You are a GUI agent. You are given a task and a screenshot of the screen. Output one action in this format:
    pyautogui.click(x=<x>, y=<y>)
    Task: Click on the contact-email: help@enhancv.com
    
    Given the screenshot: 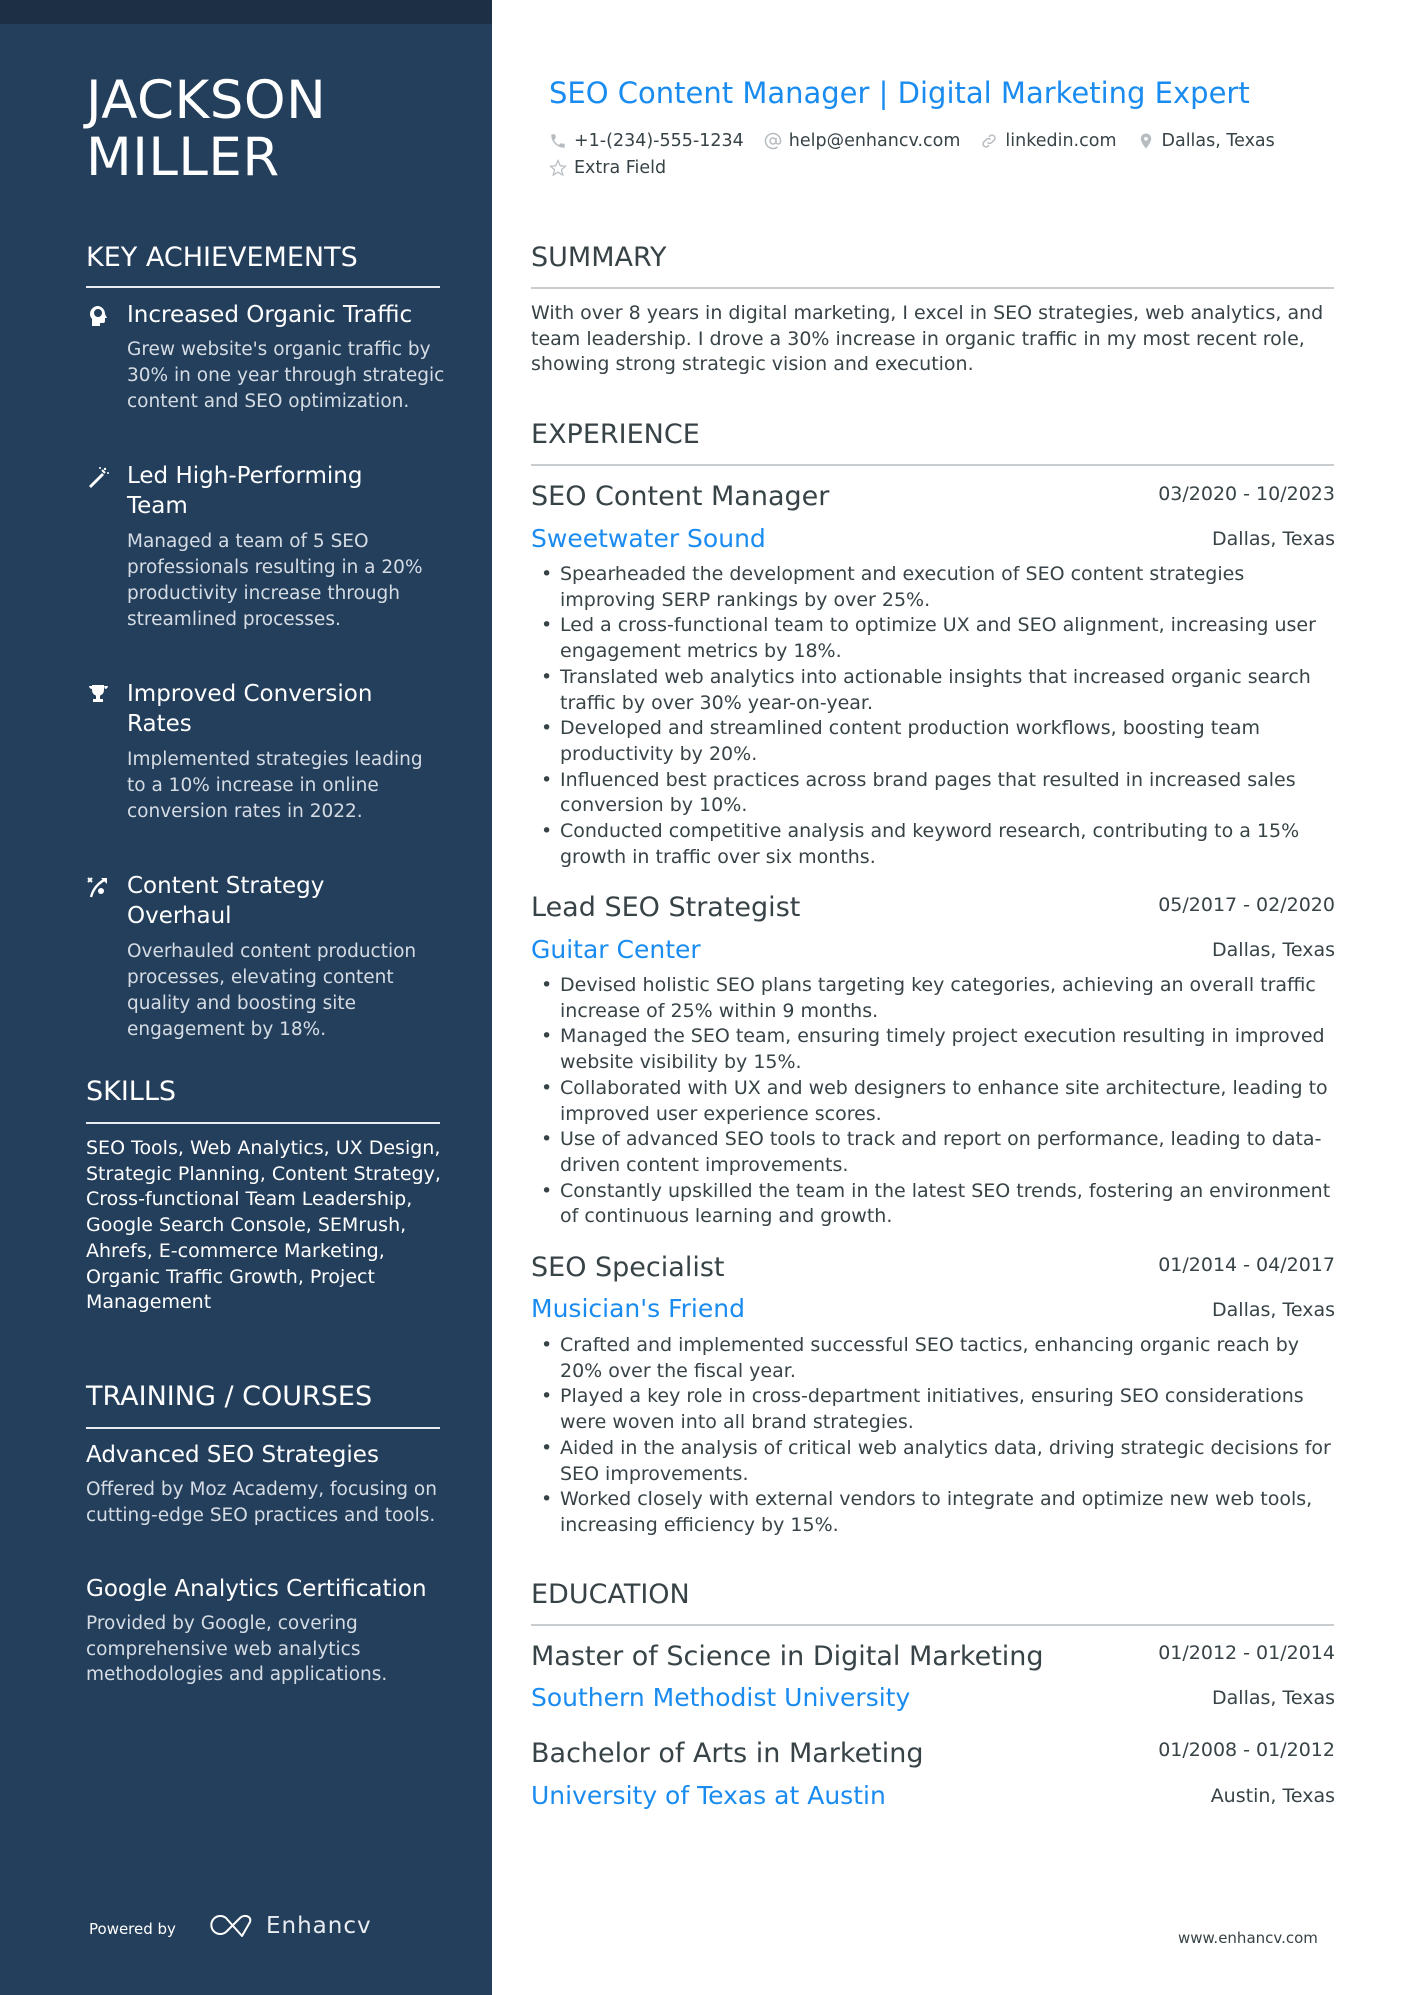 What is the action you would take?
    pyautogui.click(x=862, y=141)
    